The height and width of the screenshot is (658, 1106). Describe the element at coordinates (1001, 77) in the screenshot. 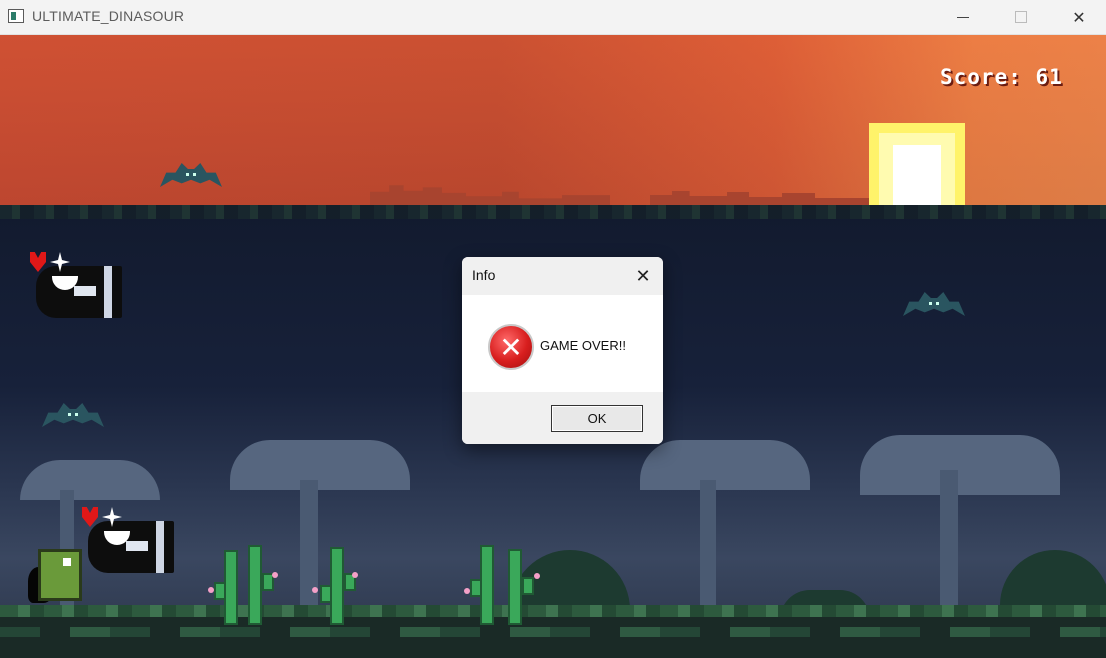

I see `score-display: Score: 61` at that location.